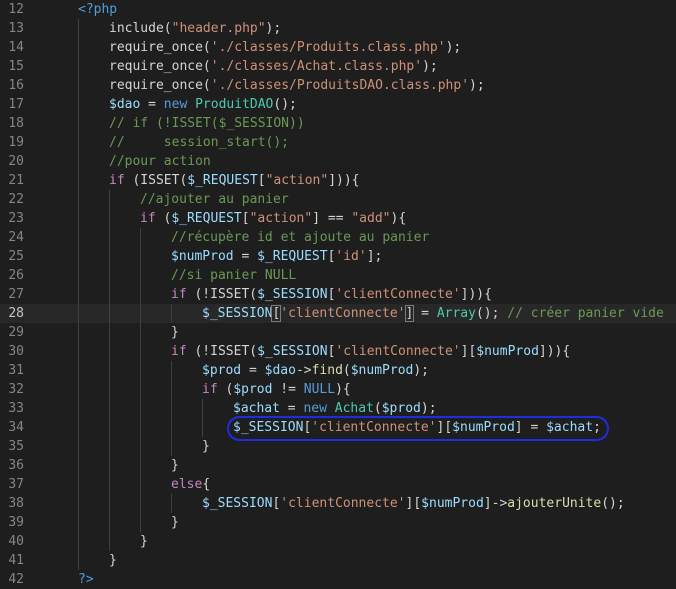 Image resolution: width=676 pixels, height=589 pixels. I want to click on code-token: if, so click(148, 218).